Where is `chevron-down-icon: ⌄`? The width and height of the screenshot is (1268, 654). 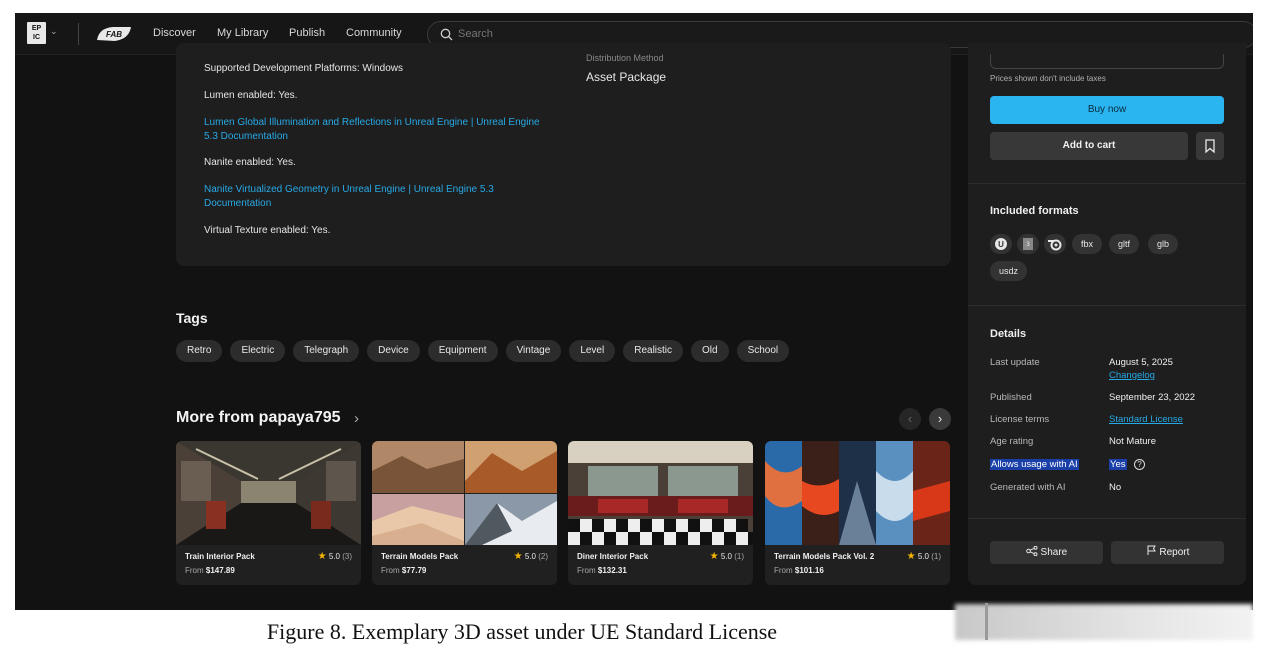
chevron-down-icon: ⌄ is located at coordinates (54, 31).